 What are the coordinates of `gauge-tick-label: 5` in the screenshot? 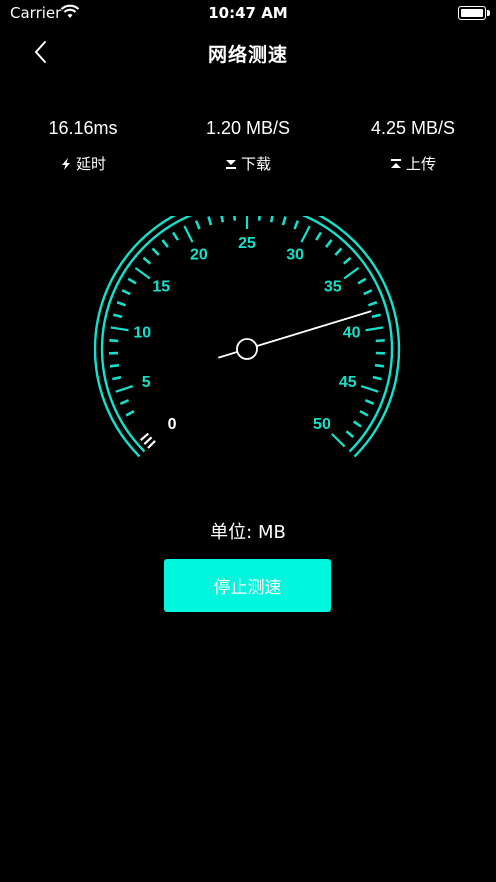 It's located at (146, 382).